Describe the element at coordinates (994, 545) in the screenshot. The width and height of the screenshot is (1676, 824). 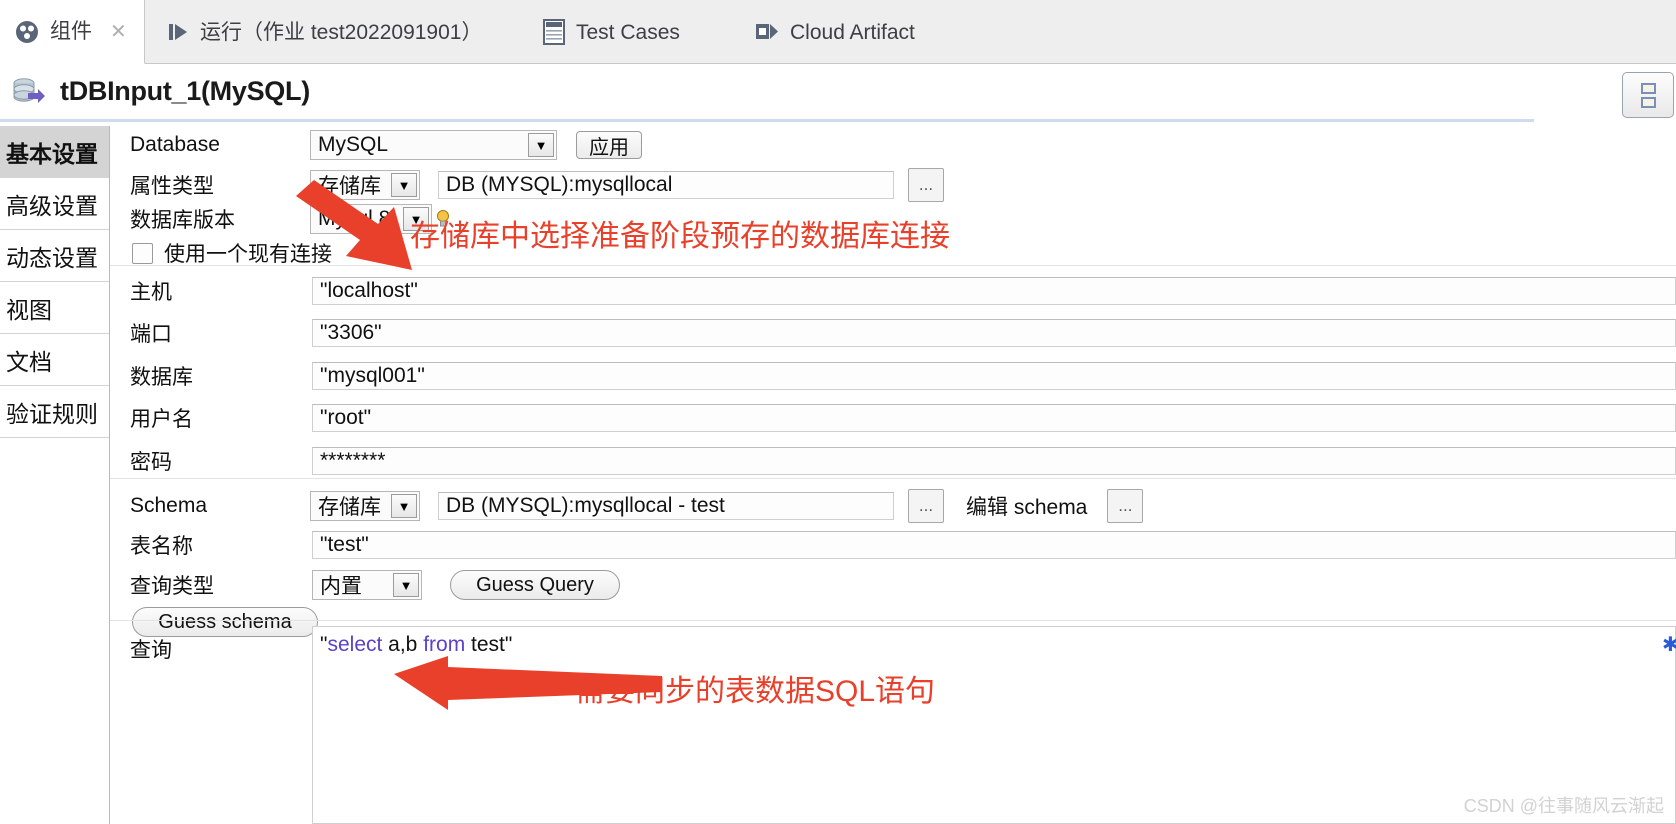
I see `table-name-input: "test"` at that location.